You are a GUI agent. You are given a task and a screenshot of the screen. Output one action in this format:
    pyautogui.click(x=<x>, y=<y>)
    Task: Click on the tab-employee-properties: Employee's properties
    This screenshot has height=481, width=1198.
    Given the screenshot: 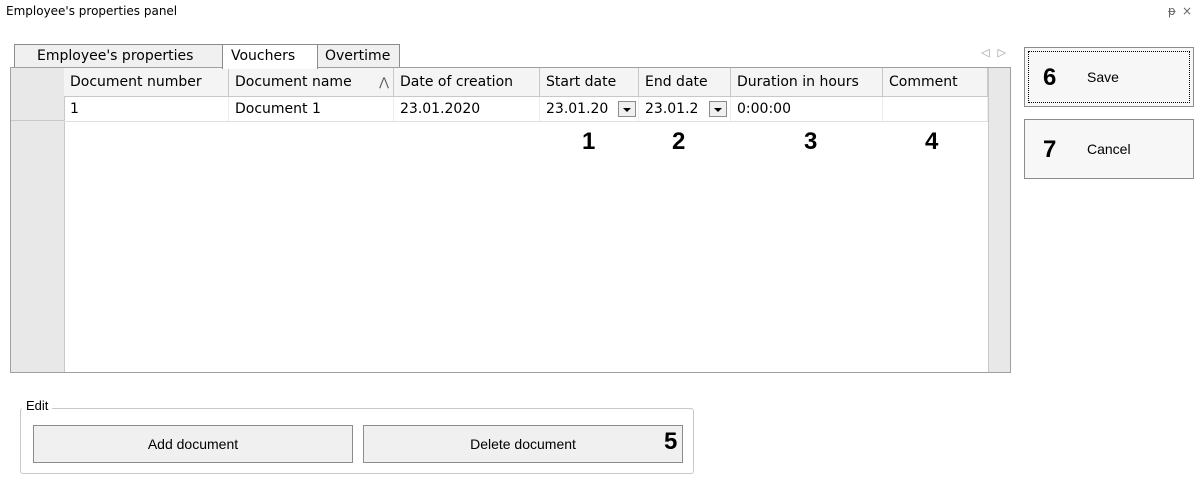 What is the action you would take?
    pyautogui.click(x=119, y=55)
    